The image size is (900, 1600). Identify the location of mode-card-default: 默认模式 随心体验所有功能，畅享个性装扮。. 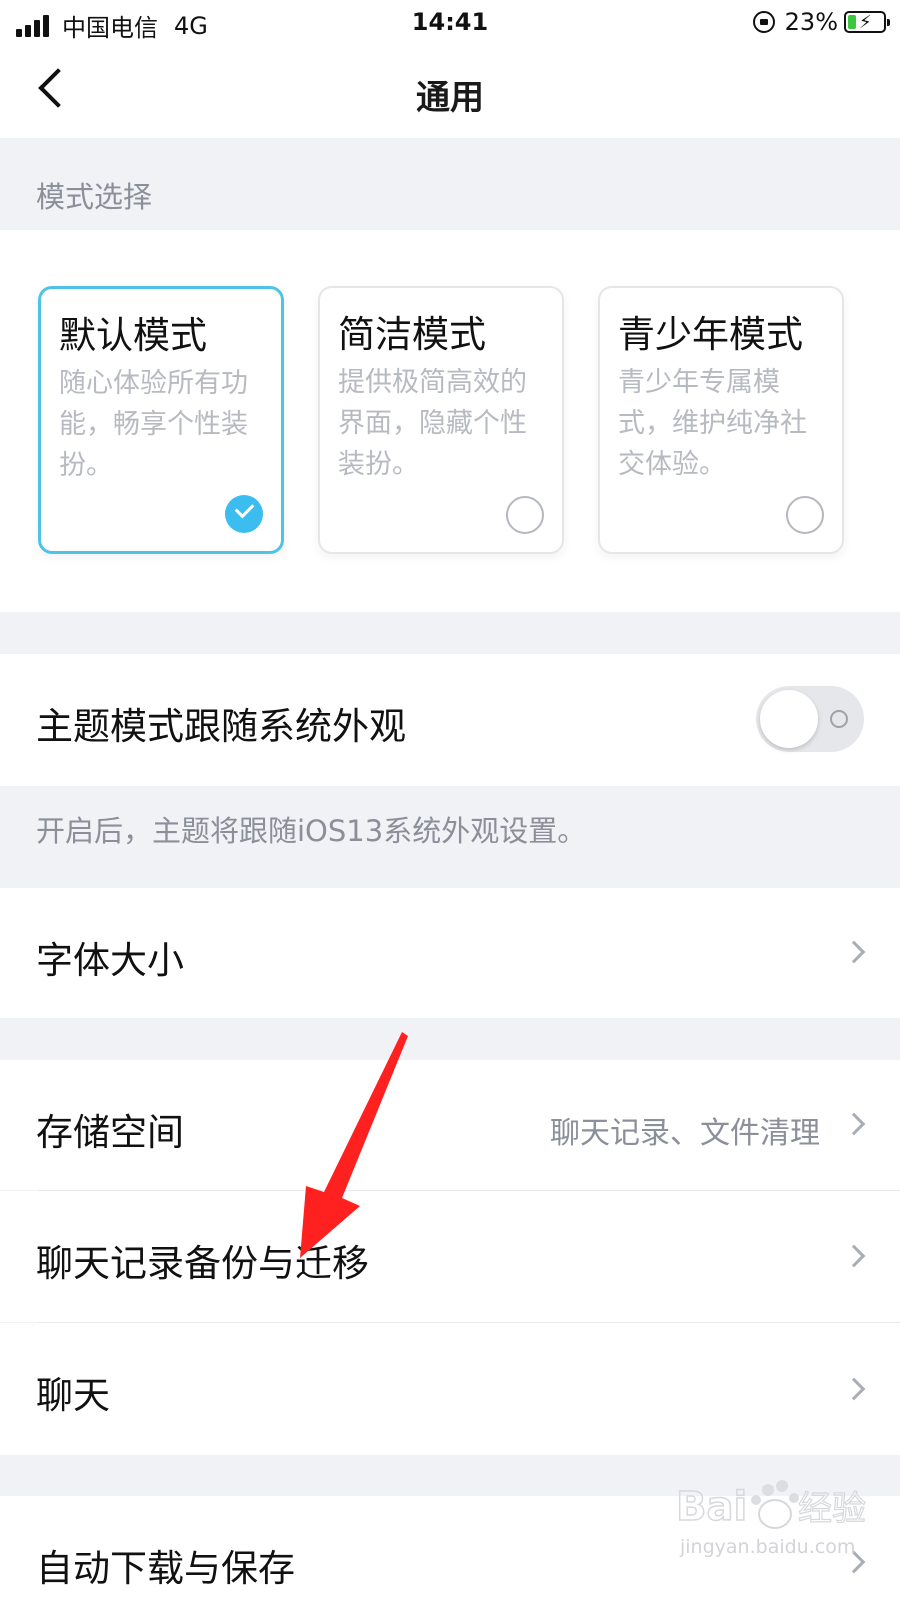
(161, 420).